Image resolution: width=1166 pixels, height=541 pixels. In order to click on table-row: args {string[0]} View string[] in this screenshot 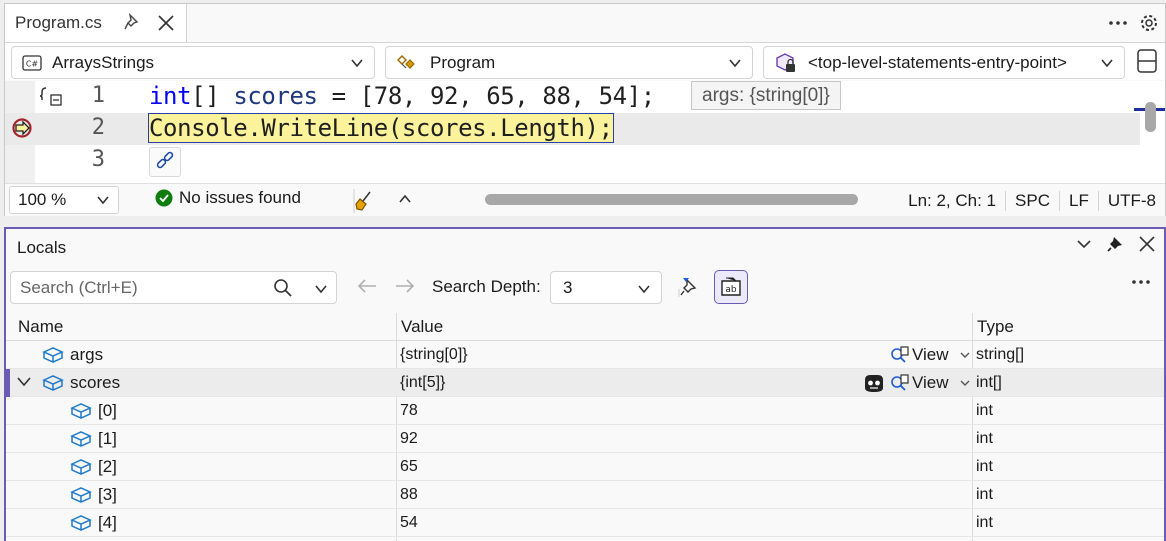, I will do `click(585, 355)`.